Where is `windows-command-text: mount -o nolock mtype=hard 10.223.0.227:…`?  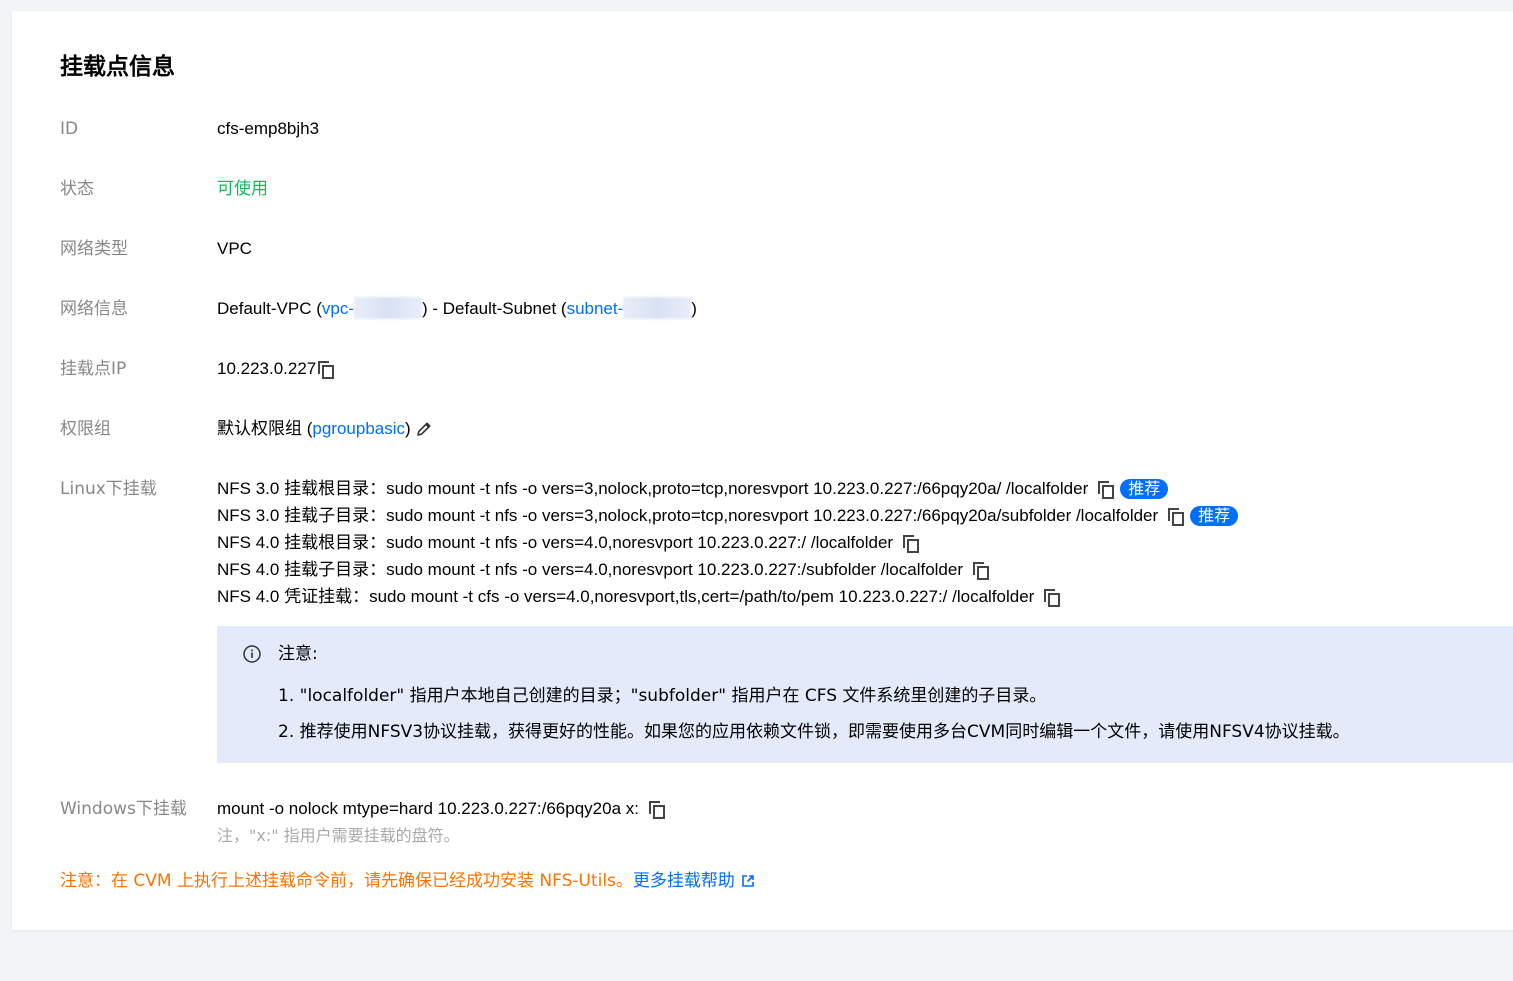 windows-command-text: mount -o nolock mtype=hard 10.223.0.227:… is located at coordinates (428, 808).